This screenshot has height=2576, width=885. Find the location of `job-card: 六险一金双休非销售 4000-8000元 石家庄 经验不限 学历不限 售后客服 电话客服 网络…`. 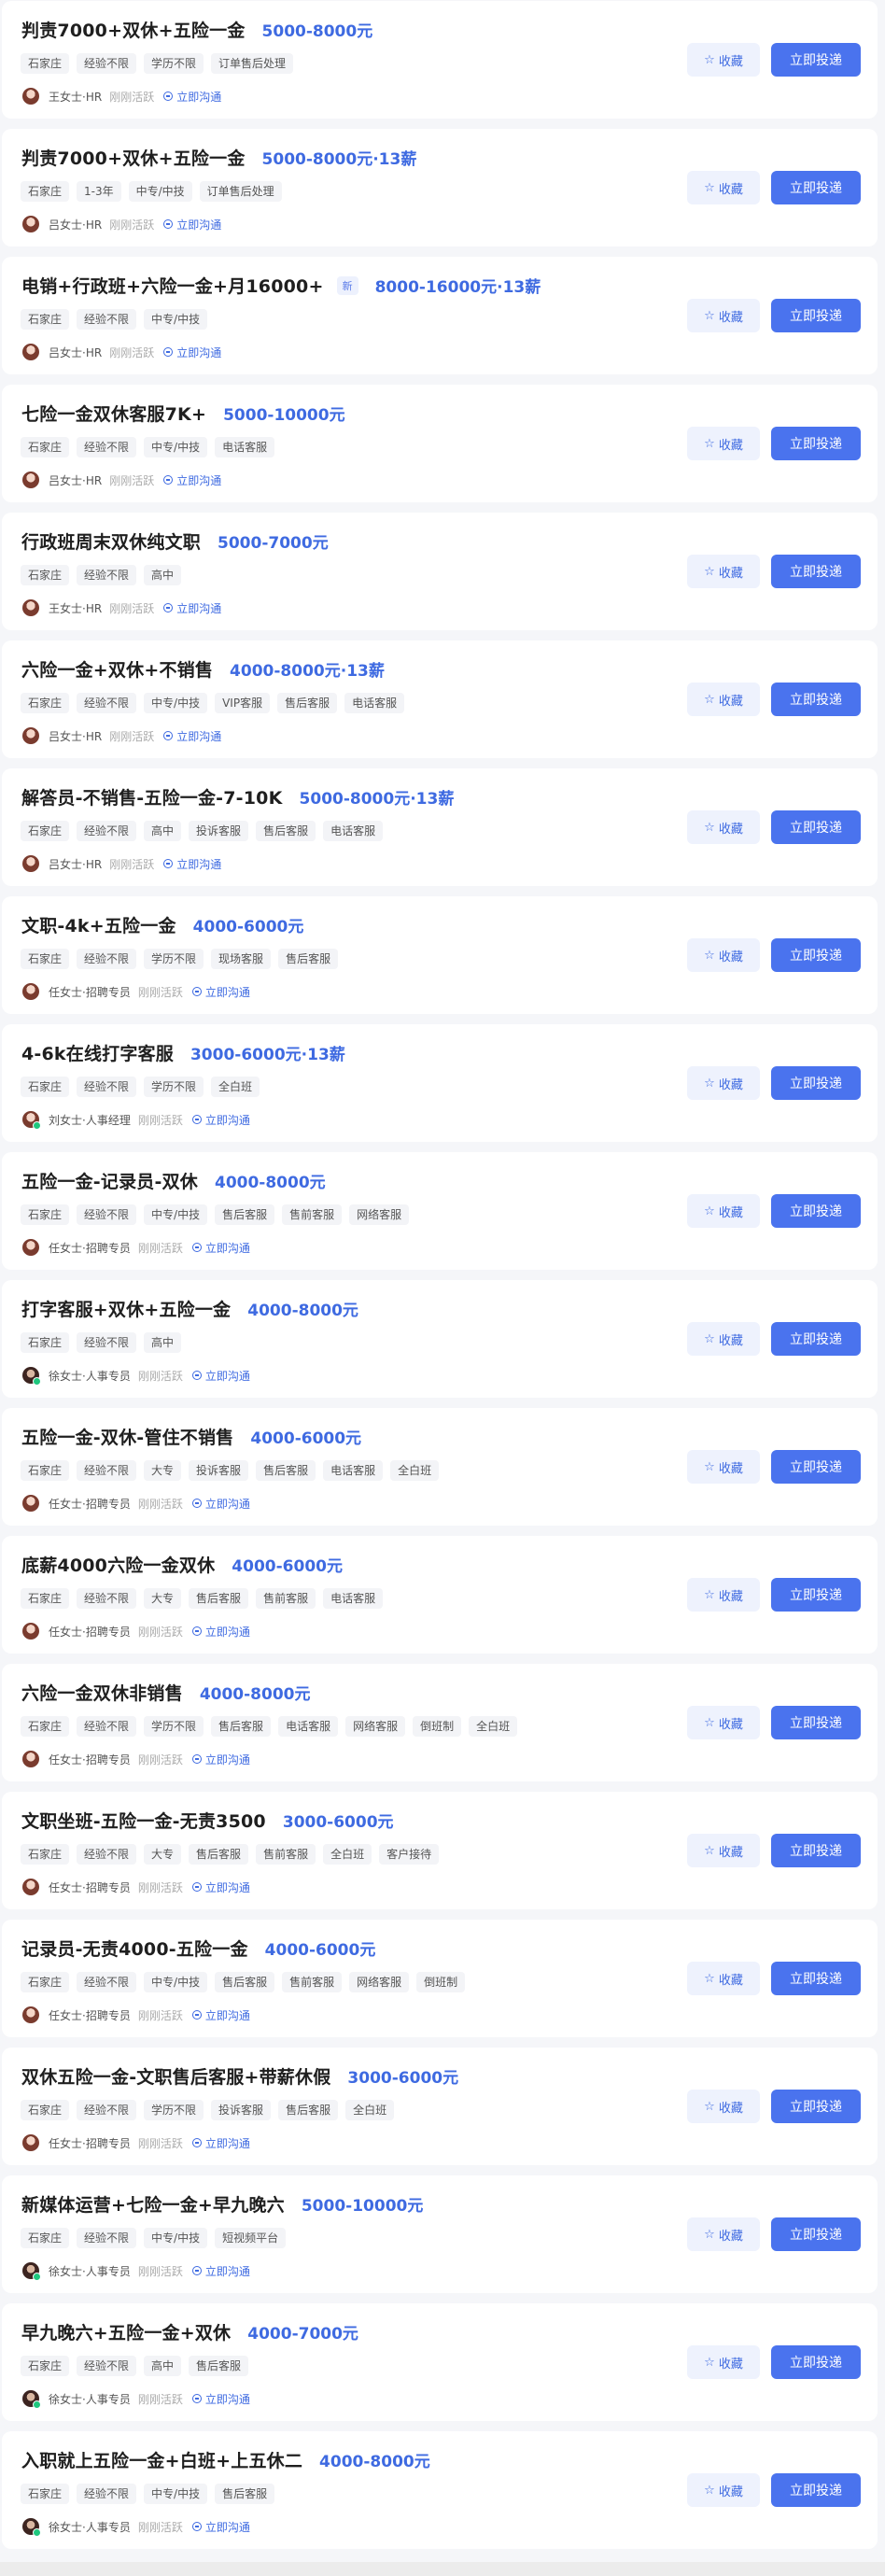

job-card: 六险一金双休非销售 4000-8000元 石家庄 经验不限 学历不限 售后客服 电话客服 网络… is located at coordinates (440, 1723).